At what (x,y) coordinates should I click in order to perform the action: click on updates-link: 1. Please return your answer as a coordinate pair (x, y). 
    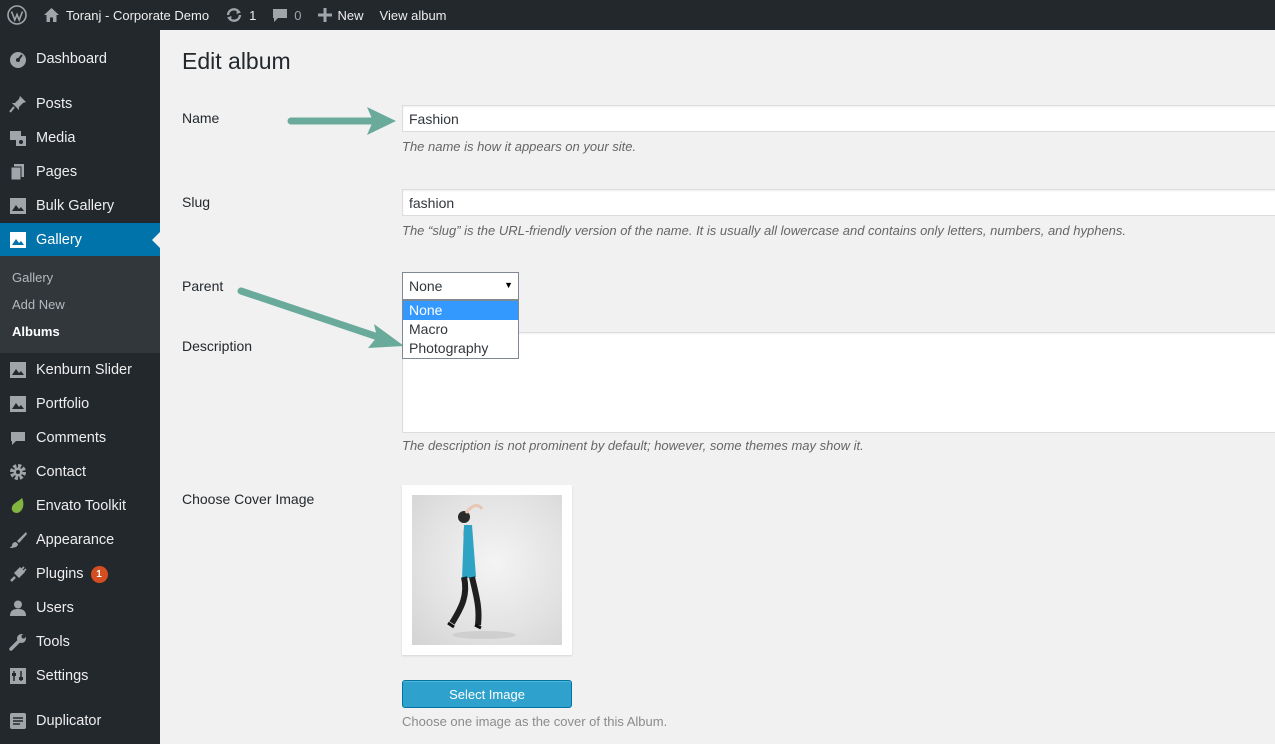
    Looking at the image, I should click on (240, 15).